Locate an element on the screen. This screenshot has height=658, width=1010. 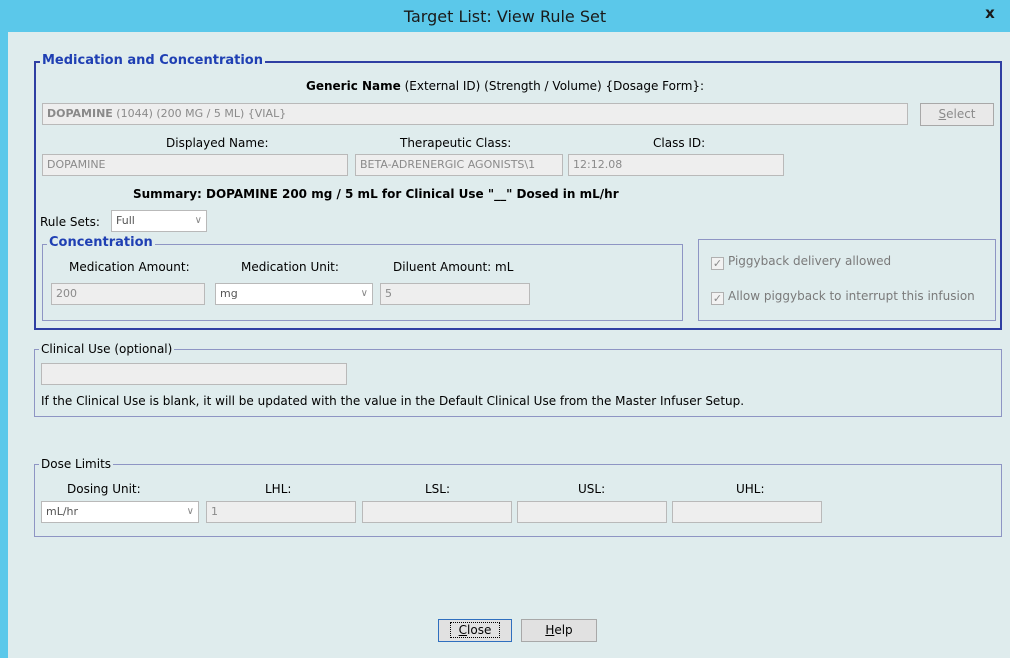
diluent-amount-field: 5 is located at coordinates (455, 294).